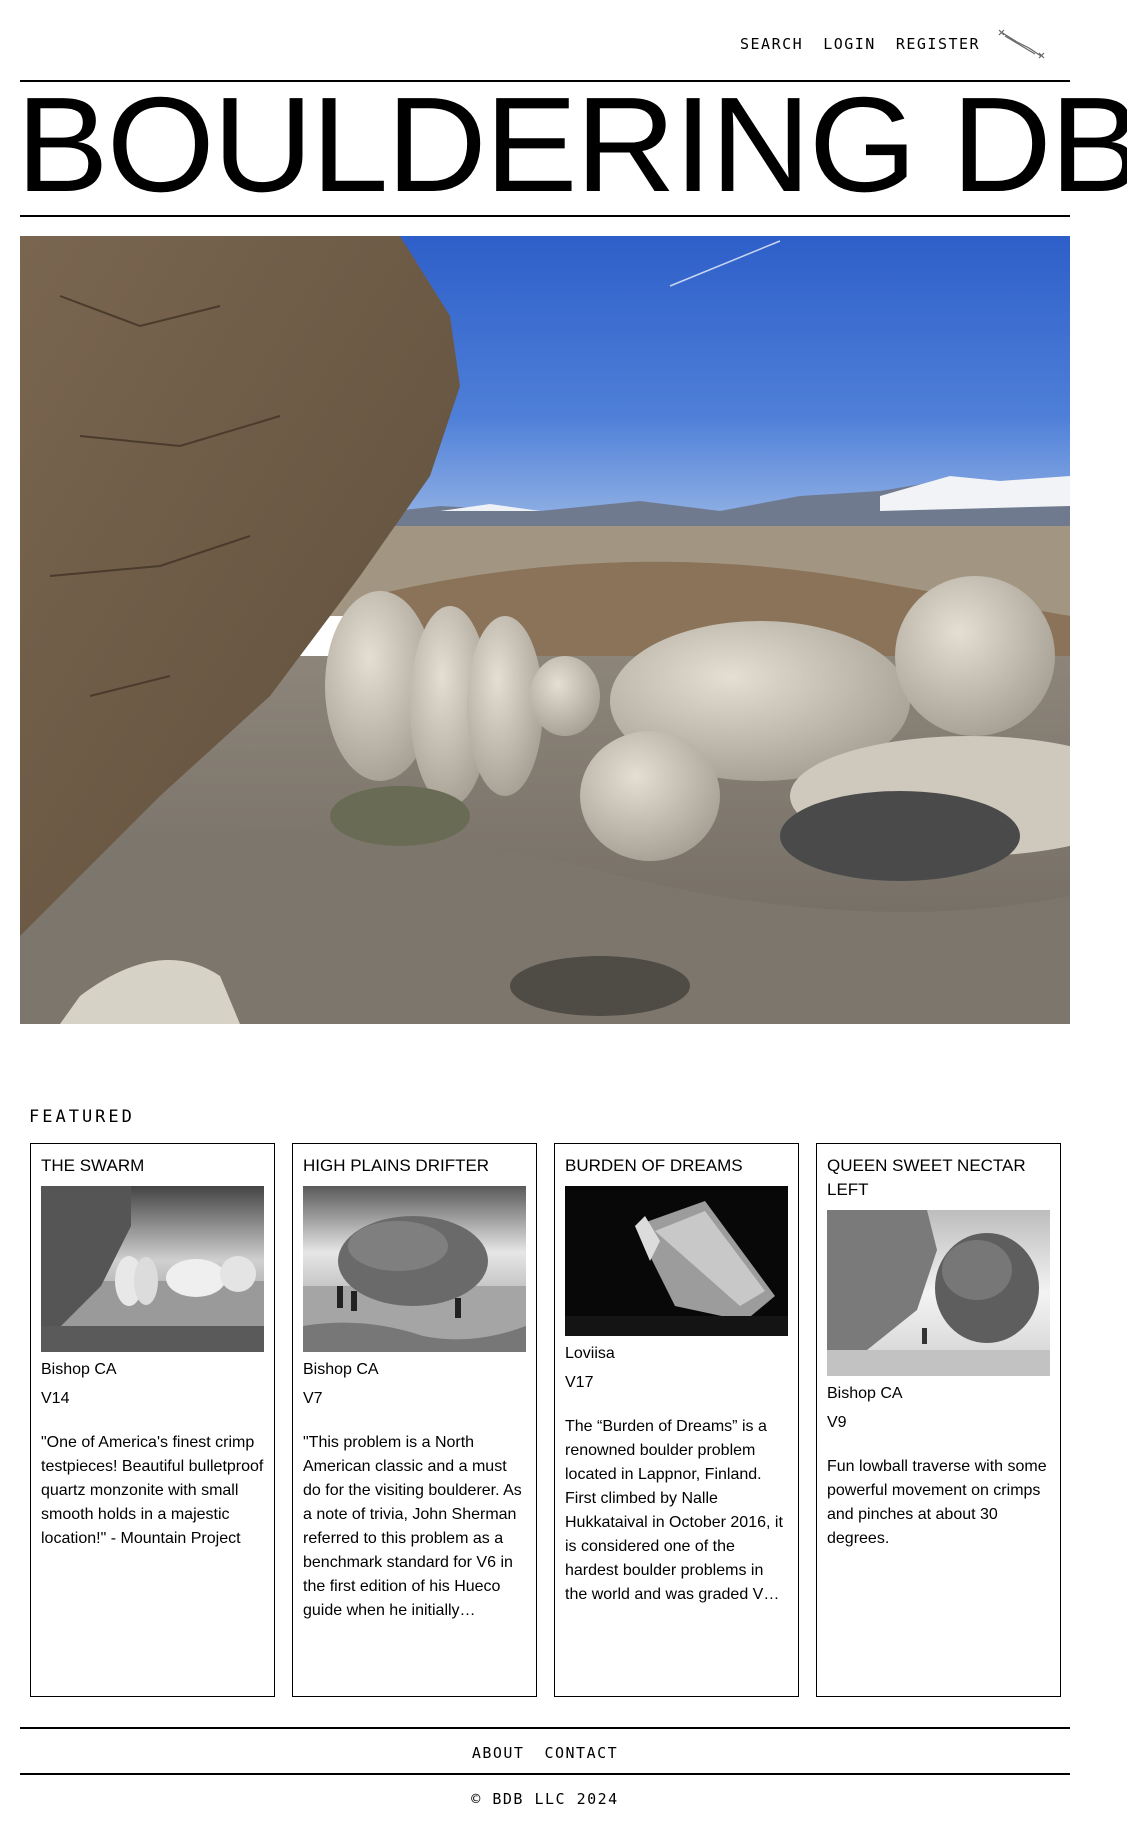  I want to click on about-link: ABOUT, so click(498, 1753).